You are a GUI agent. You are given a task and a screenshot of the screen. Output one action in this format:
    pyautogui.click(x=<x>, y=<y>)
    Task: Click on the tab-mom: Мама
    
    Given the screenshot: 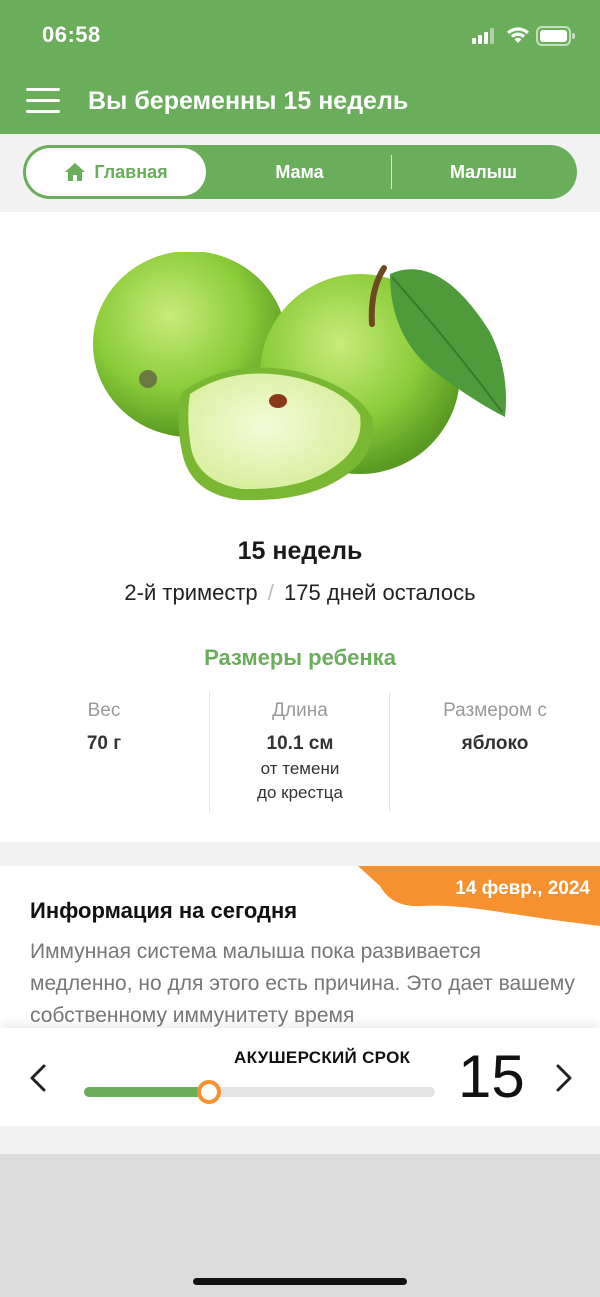 What is the action you would take?
    pyautogui.click(x=299, y=172)
    